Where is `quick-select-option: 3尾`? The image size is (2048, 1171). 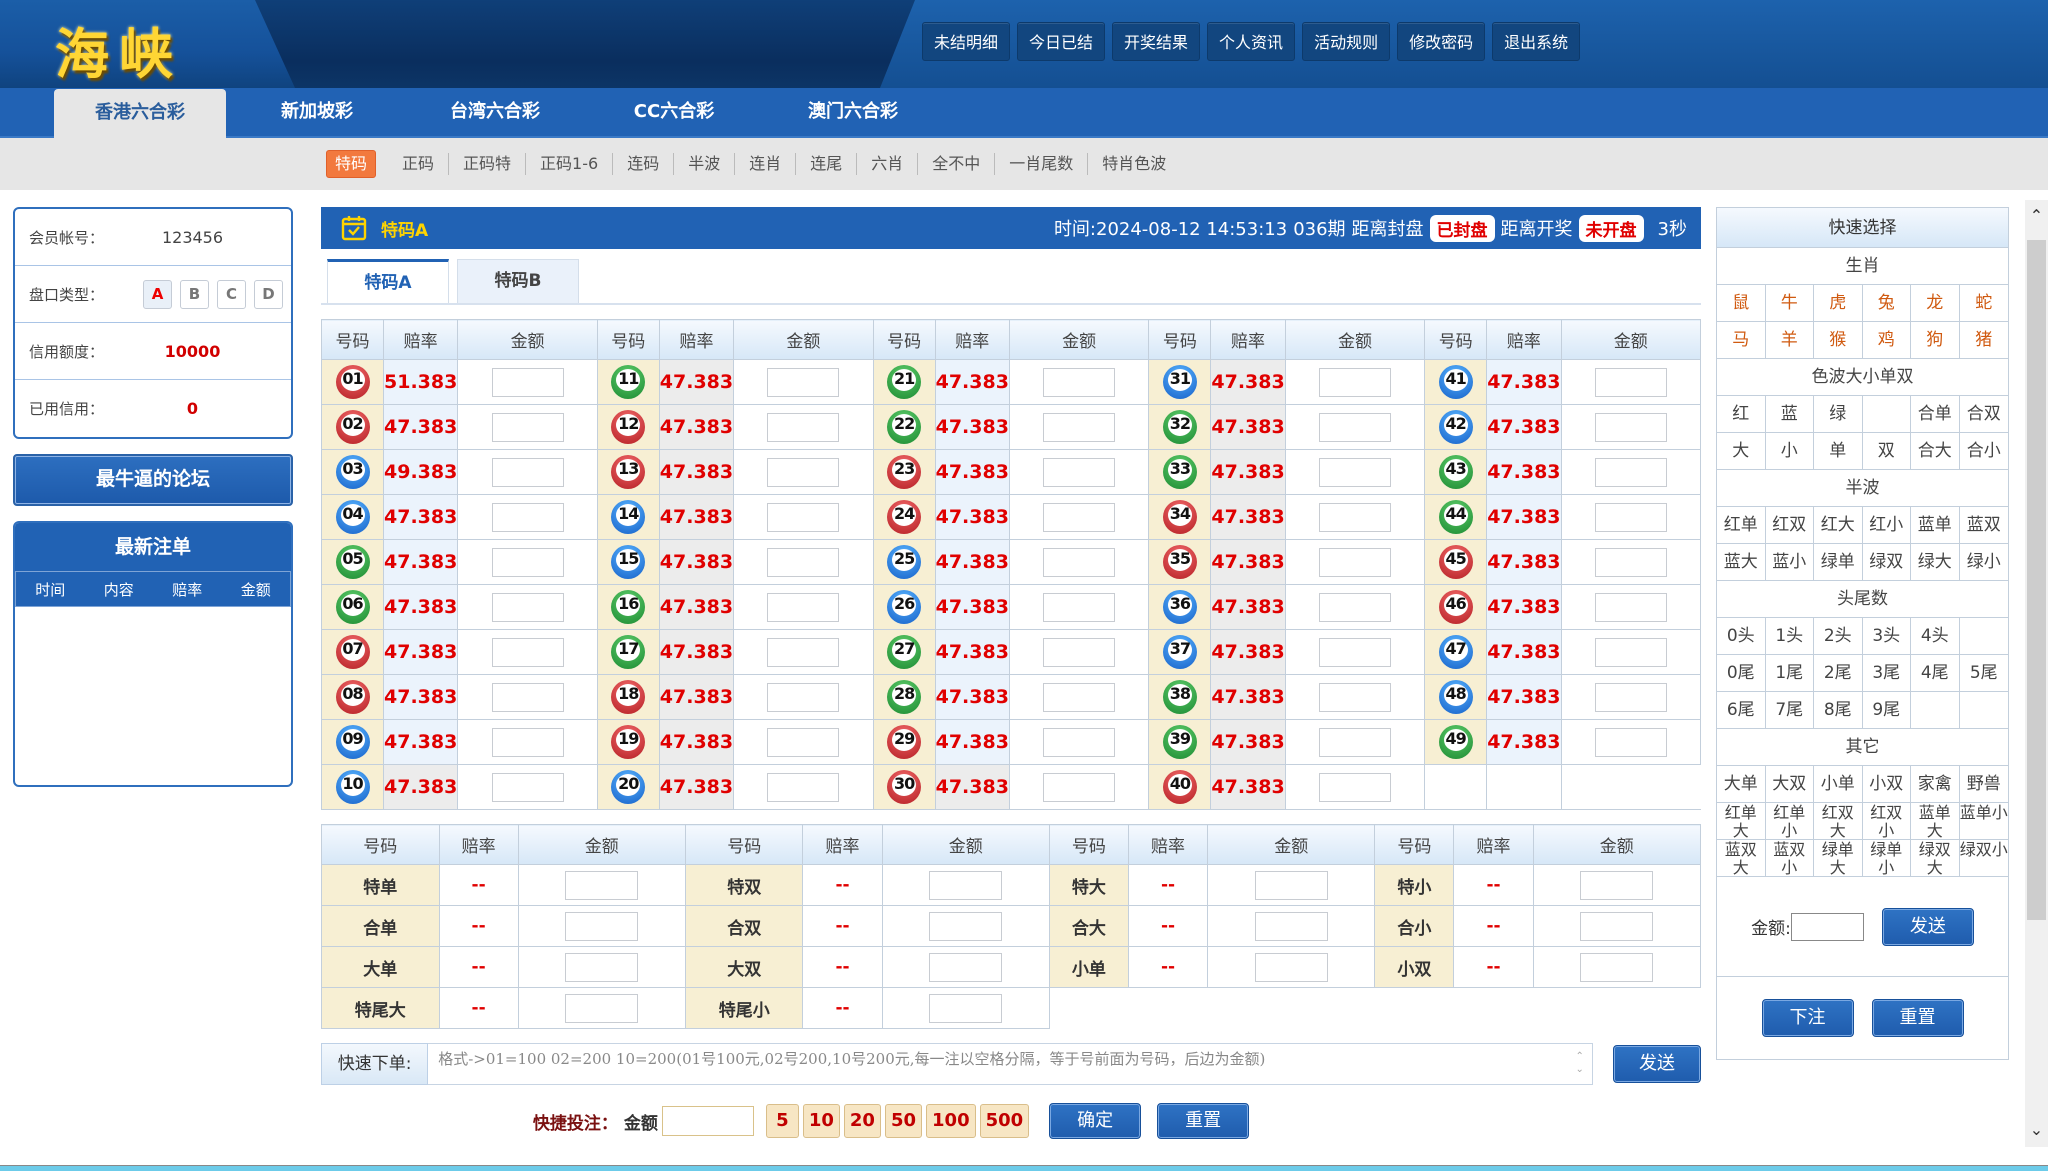 quick-select-option: 3尾 is located at coordinates (1886, 673).